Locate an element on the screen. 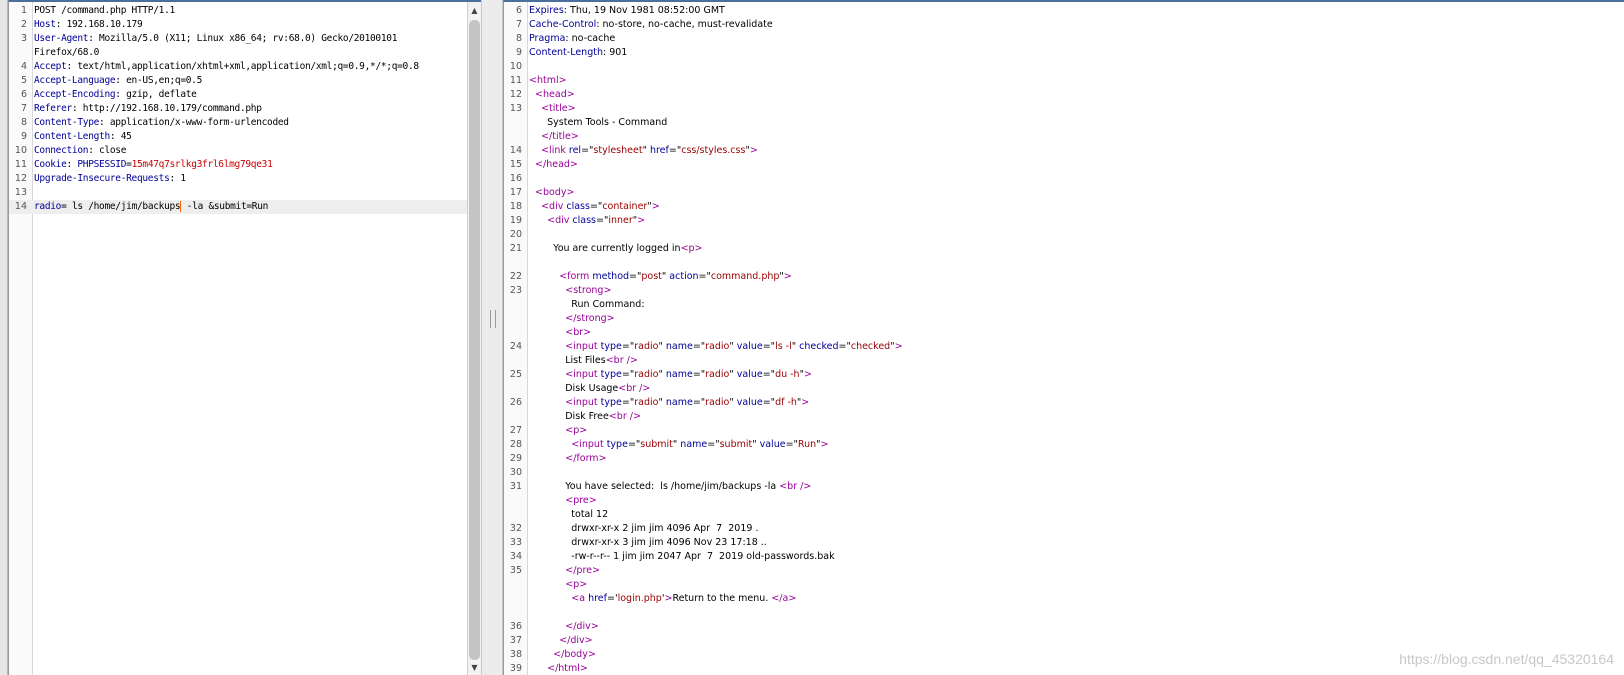 The image size is (1624, 675). response-line: 35 </pre> is located at coordinates (1064, 571).